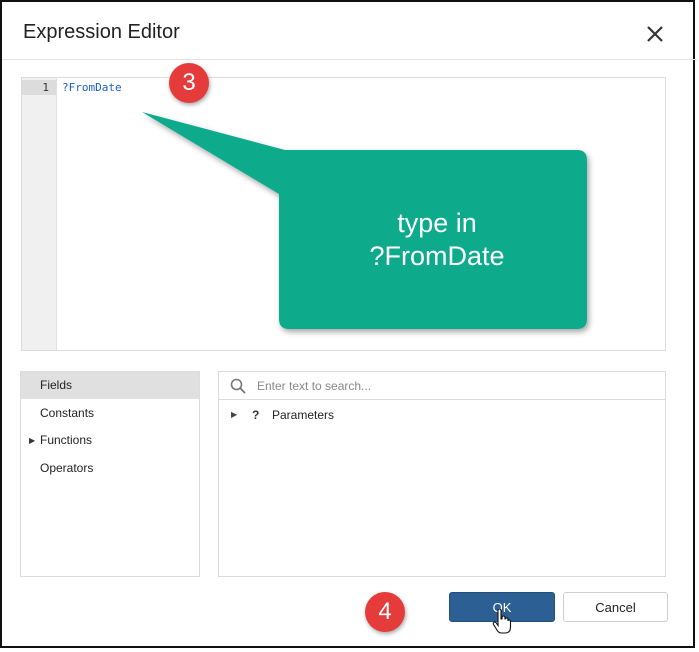 This screenshot has height=652, width=699. What do you see at coordinates (256, 415) in the screenshot?
I see `question-icon: ?` at bounding box center [256, 415].